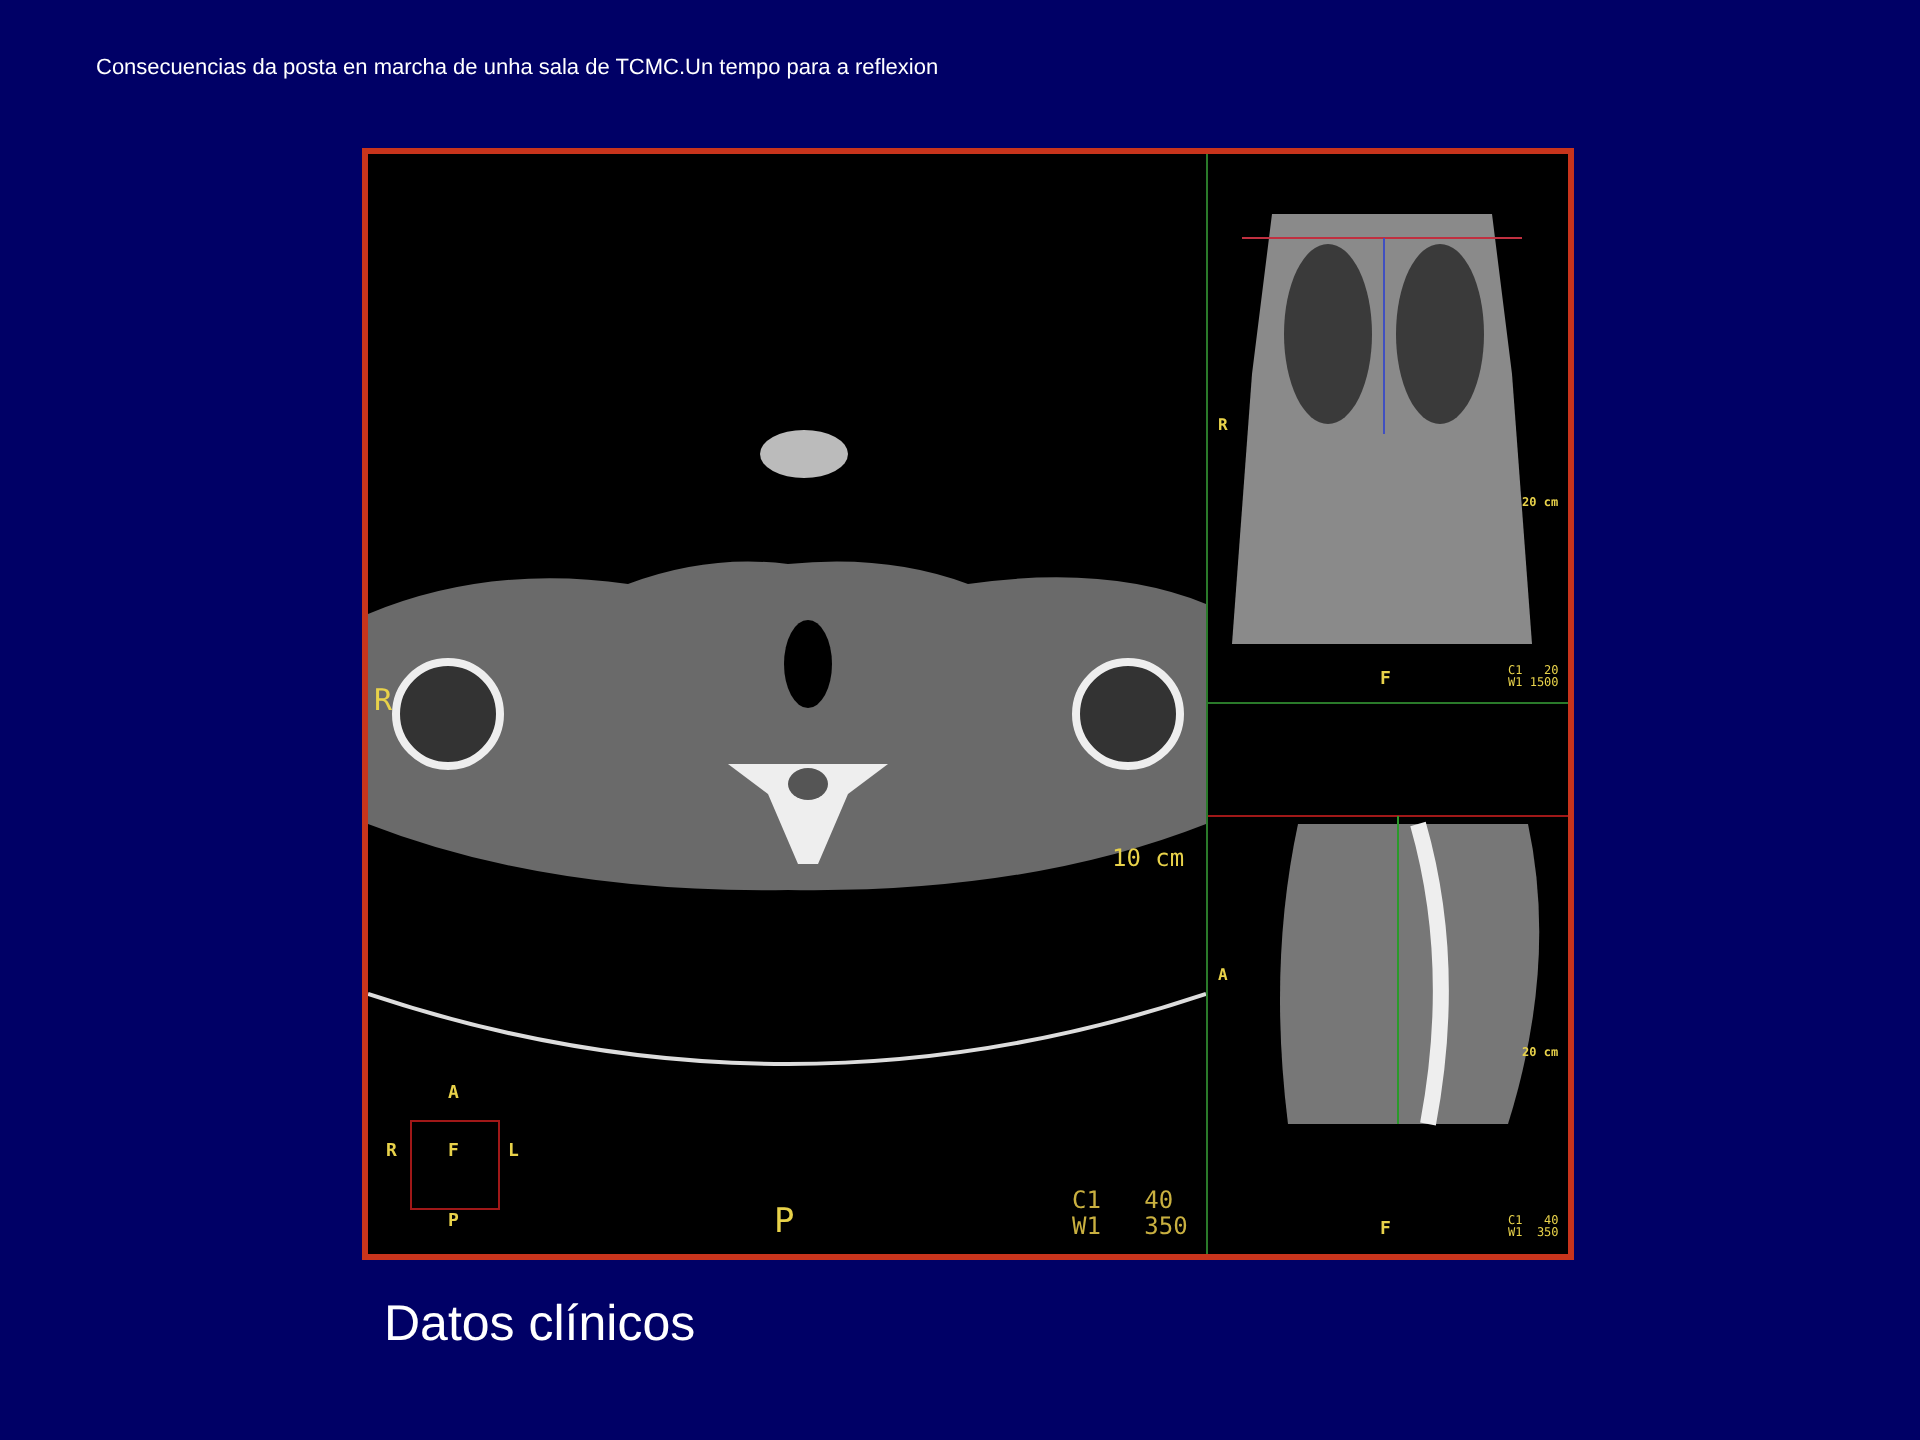  Describe the element at coordinates (391, 1152) in the screenshot. I see `orientation-marker: R` at that location.